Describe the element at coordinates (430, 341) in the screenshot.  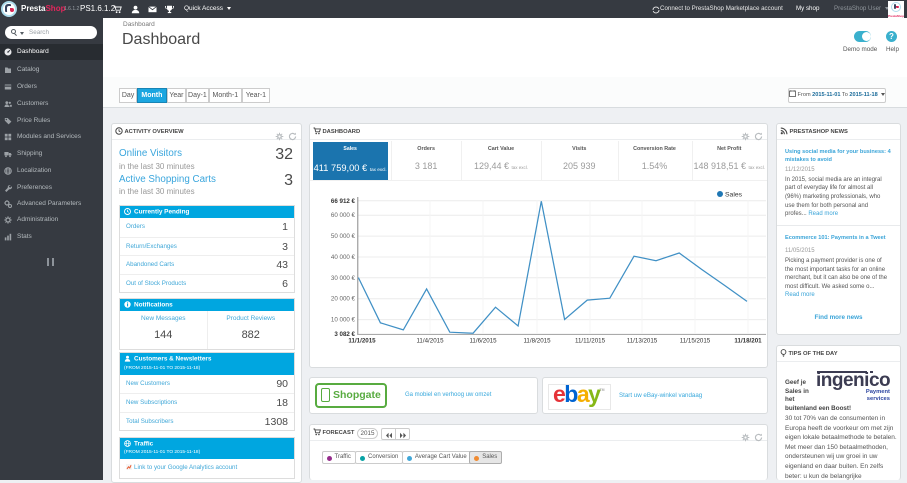
I see `svg-text: 11/4/2015` at that location.